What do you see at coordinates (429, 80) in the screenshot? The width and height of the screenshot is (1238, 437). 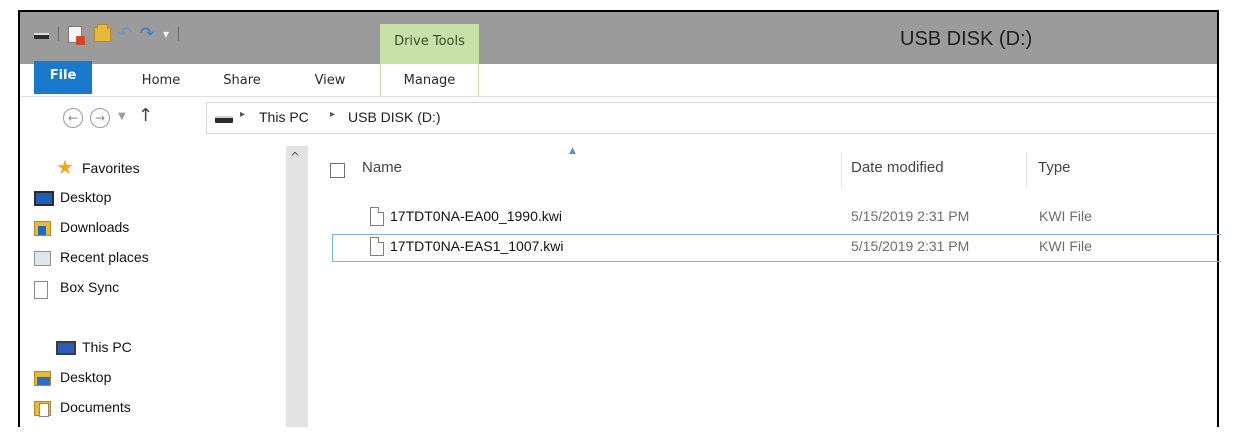 I see `tab-manage: Manage` at bounding box center [429, 80].